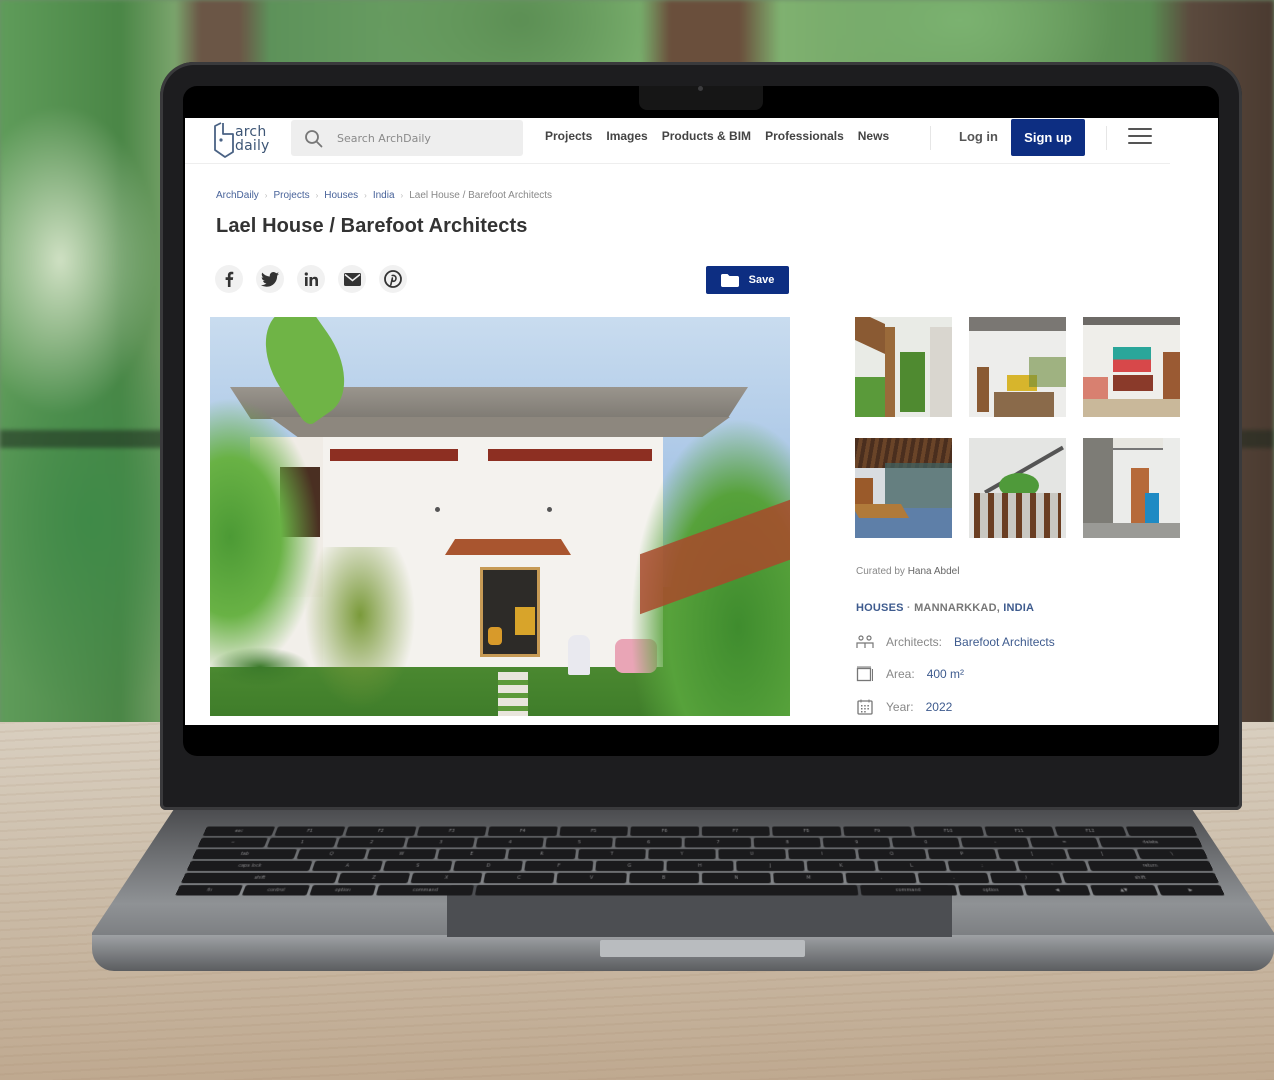 The height and width of the screenshot is (1080, 1274). Describe the element at coordinates (1150, 866) in the screenshot. I see `key: return` at that location.